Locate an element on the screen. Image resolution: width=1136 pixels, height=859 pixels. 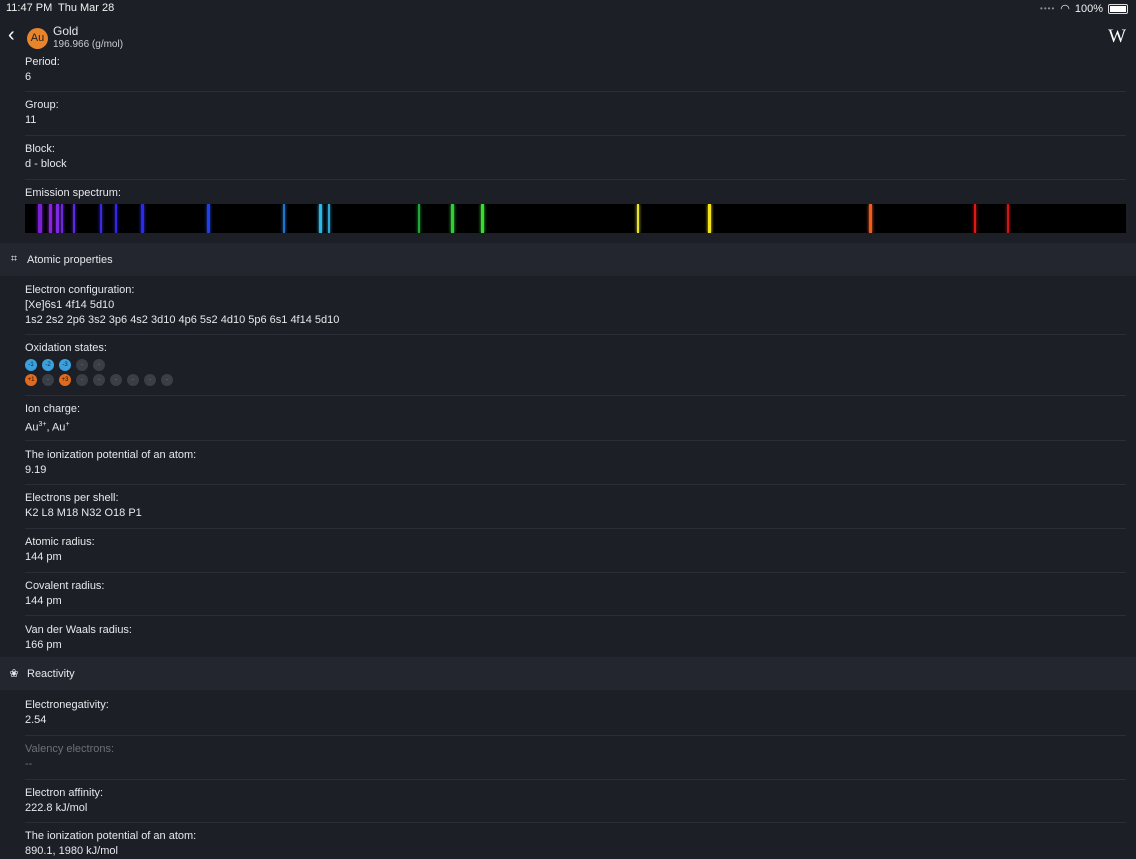
wifi-icon: ◠ is located at coordinates (1065, 9).